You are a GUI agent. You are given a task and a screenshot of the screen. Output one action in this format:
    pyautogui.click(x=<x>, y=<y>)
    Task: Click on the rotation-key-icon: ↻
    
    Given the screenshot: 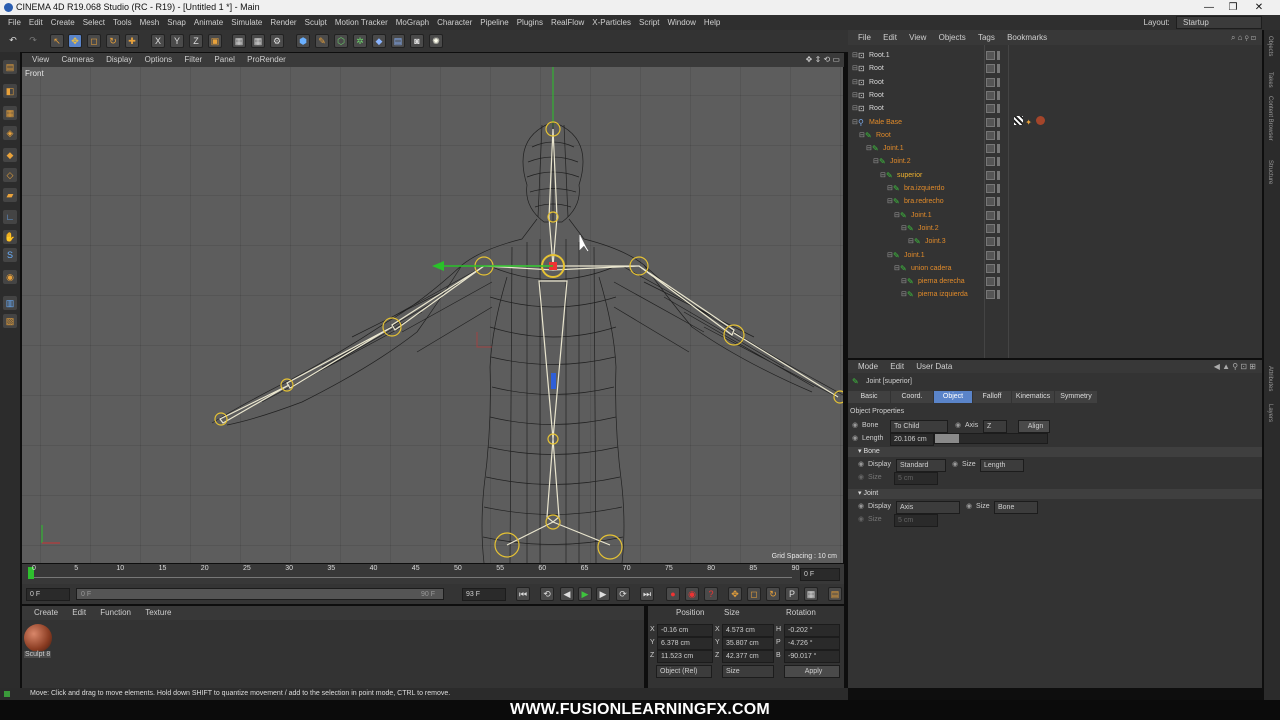 What is the action you would take?
    pyautogui.click(x=773, y=594)
    